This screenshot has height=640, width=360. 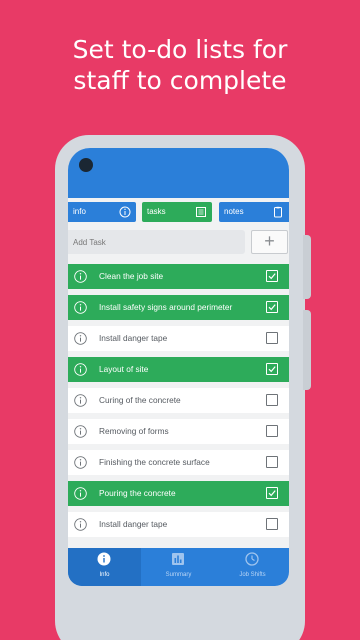 I want to click on bottom-nav: Info Summary Job Shifts, so click(x=178, y=567).